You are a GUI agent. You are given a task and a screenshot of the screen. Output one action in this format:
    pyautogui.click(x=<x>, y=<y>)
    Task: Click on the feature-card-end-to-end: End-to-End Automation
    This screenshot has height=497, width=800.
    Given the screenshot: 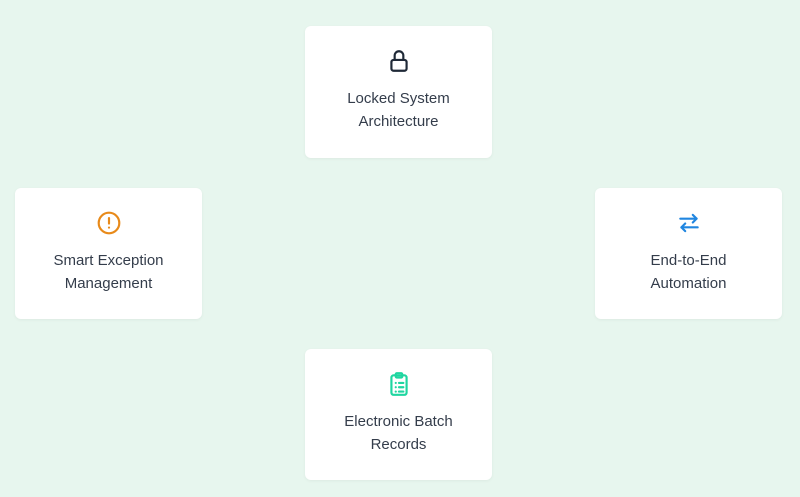 What is the action you would take?
    pyautogui.click(x=688, y=253)
    